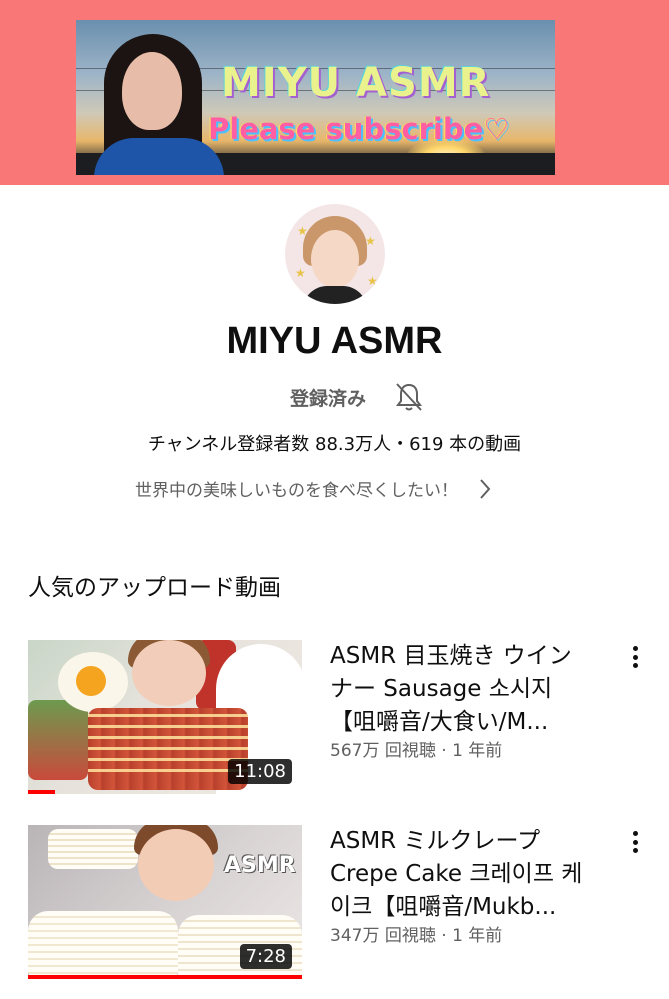 The width and height of the screenshot is (669, 999). I want to click on video-thumbnail: 11:08, so click(165, 717).